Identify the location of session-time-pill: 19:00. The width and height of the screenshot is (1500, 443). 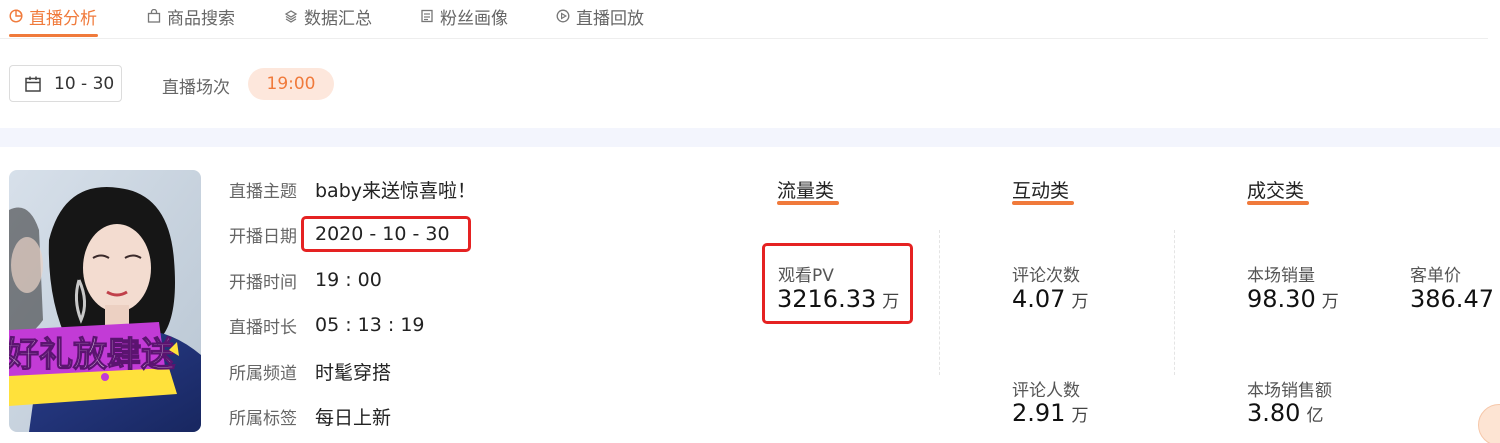
(291, 84).